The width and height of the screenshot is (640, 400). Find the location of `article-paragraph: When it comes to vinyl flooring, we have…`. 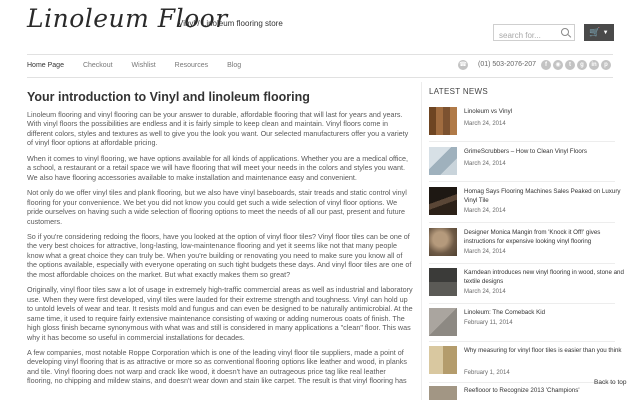

article-paragraph: When it comes to vinyl flooring, we have… is located at coordinates (218, 167).